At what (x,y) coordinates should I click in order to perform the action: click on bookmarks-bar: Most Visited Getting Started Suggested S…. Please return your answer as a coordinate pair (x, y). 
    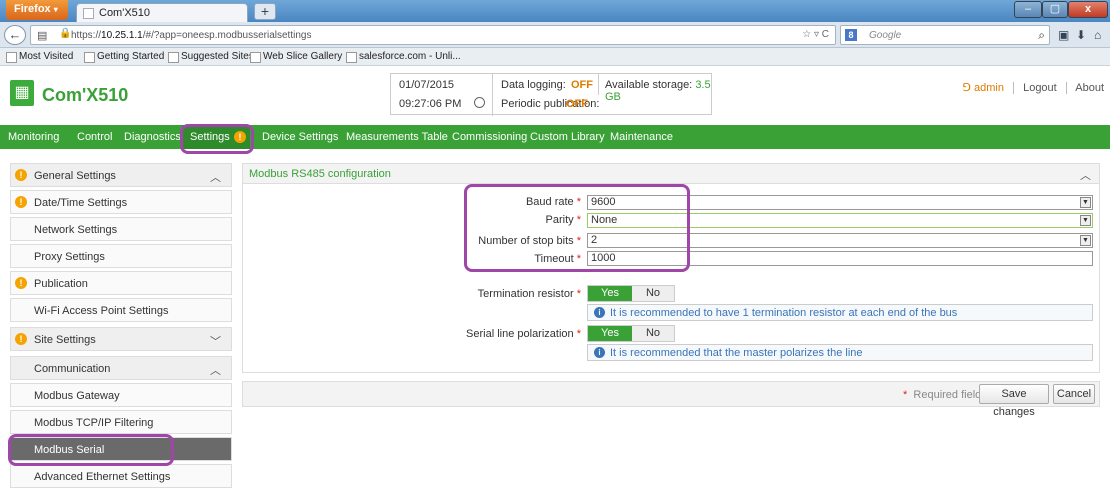
    Looking at the image, I should click on (555, 57).